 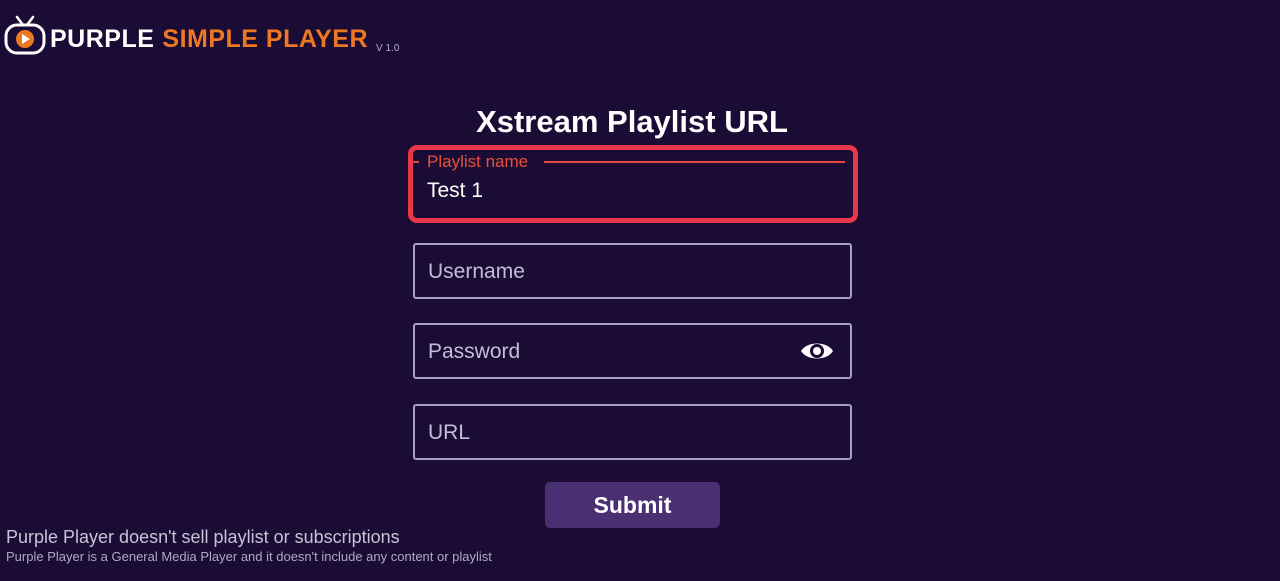 What do you see at coordinates (449, 432) in the screenshot?
I see `url-placeholder: URL` at bounding box center [449, 432].